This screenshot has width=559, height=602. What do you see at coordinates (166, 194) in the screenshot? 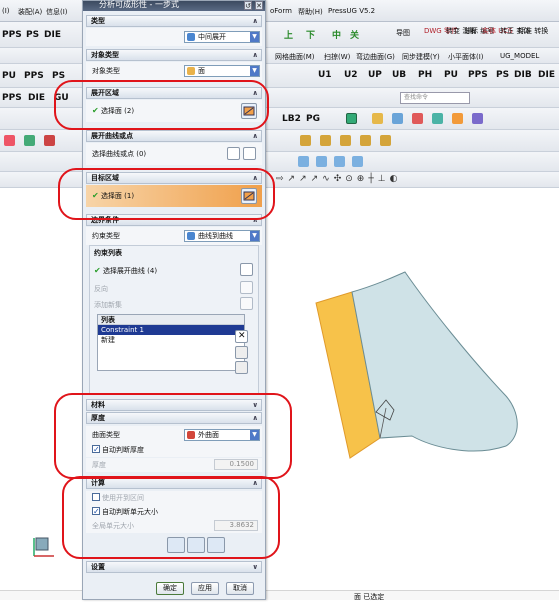
I see `annotation-target-region` at bounding box center [166, 194].